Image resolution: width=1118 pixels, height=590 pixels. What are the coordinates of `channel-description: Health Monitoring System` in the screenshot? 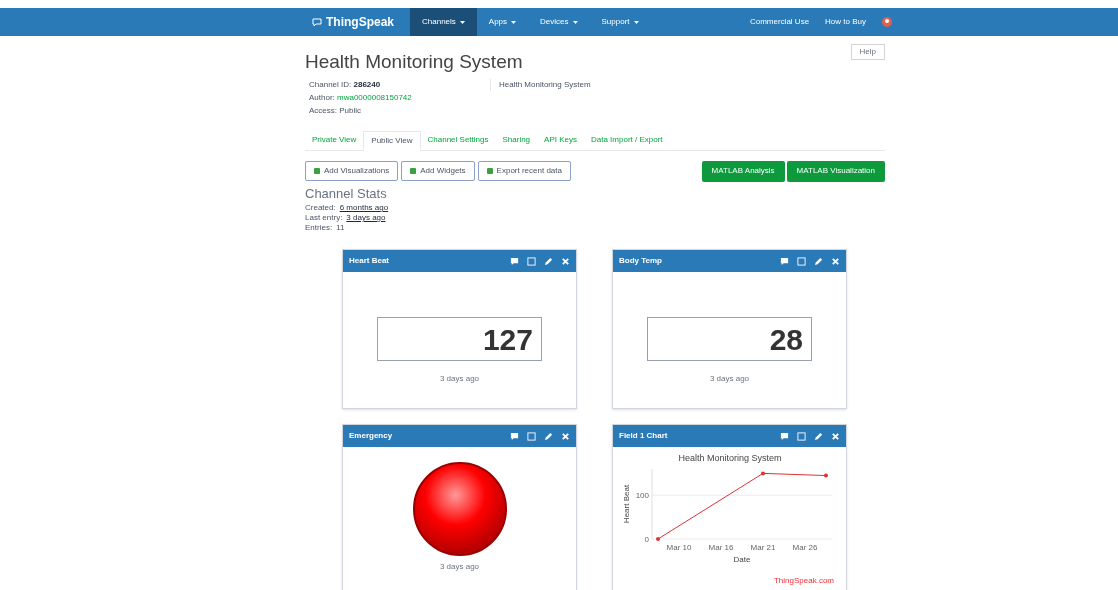 It's located at (540, 84).